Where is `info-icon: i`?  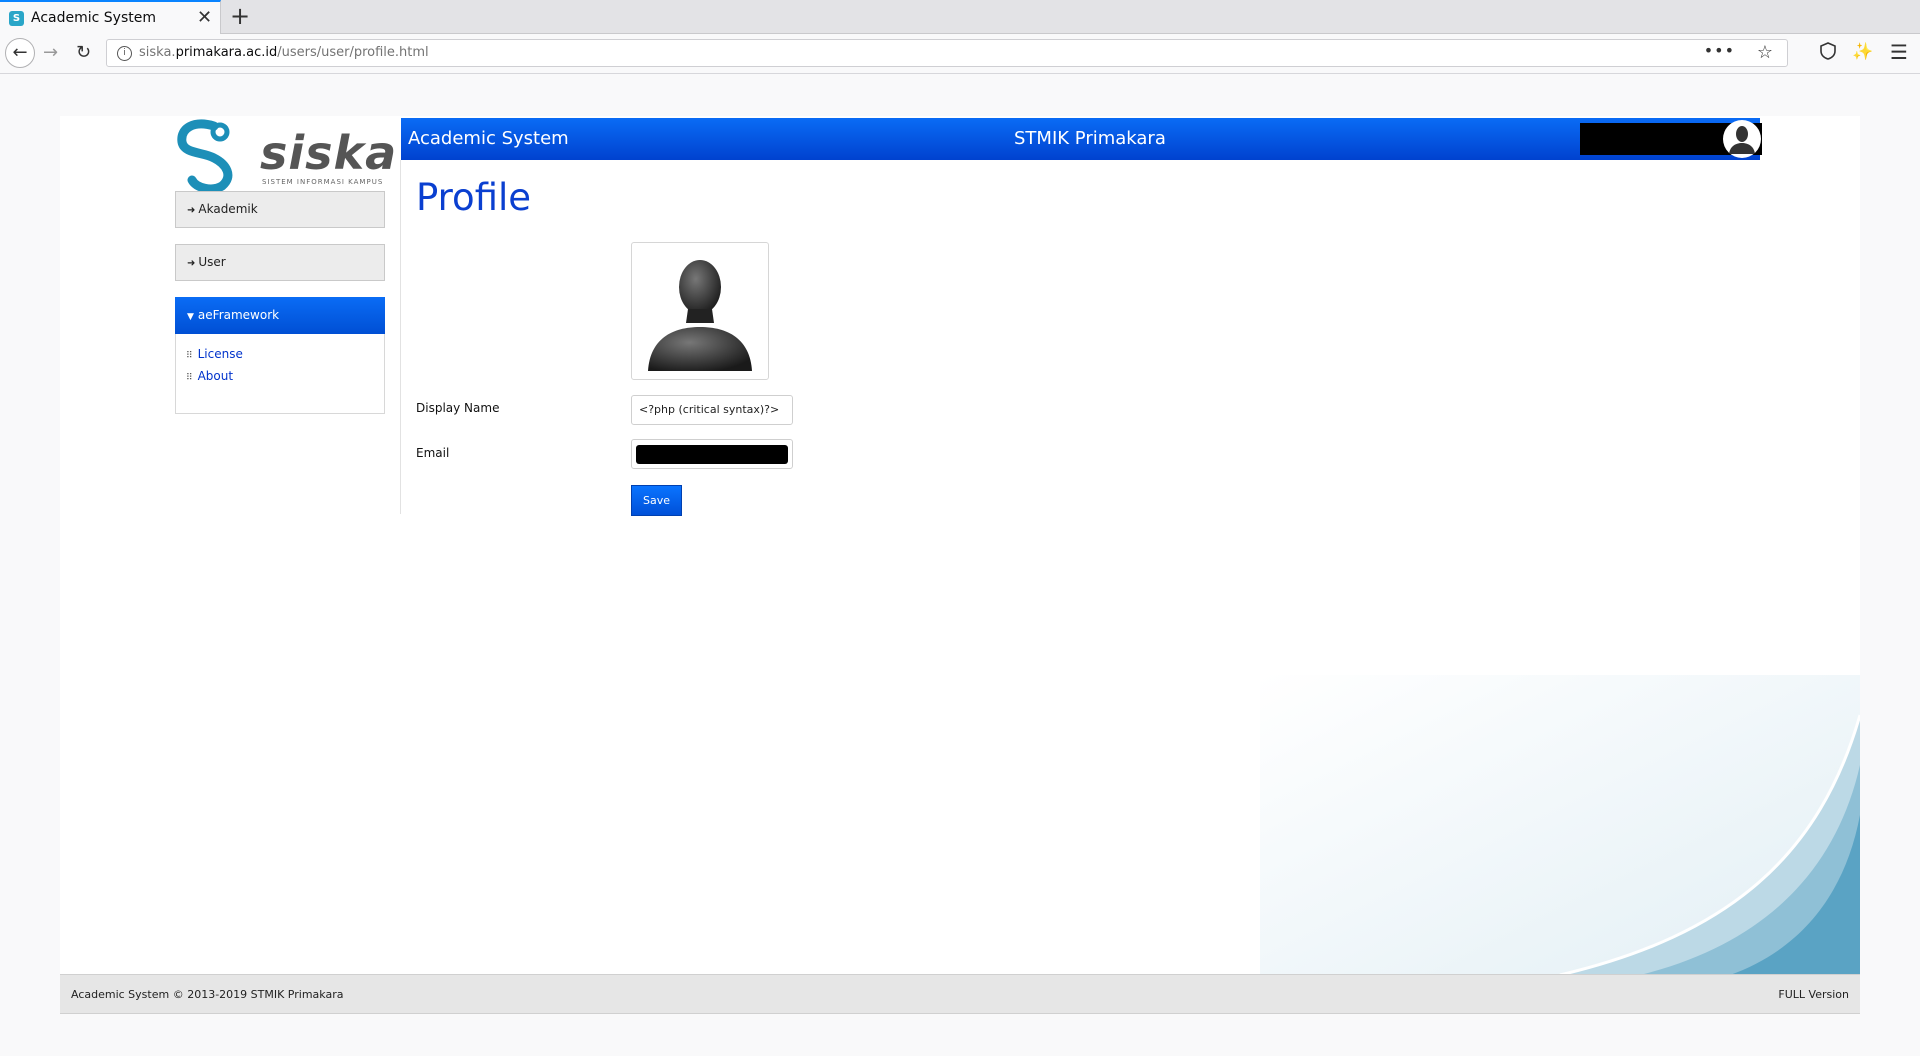 info-icon: i is located at coordinates (124, 53).